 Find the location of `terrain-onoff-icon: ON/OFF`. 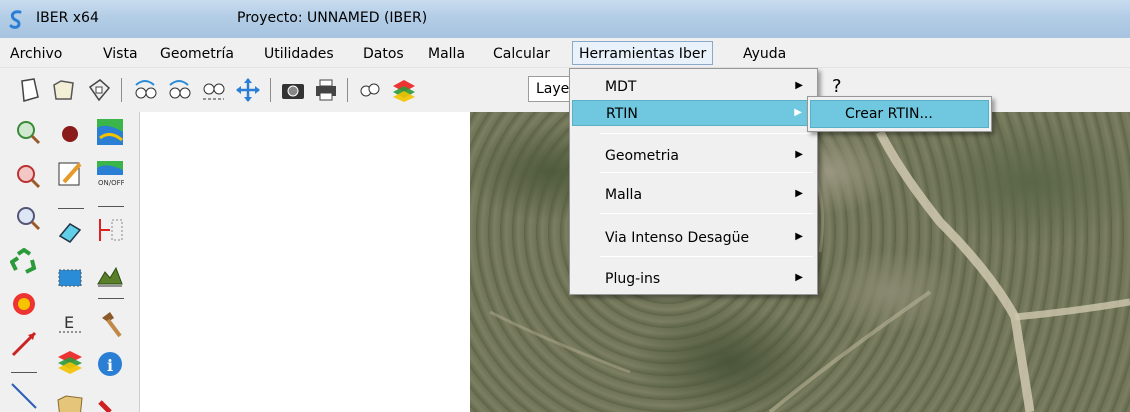

terrain-onoff-icon: ON/OFF is located at coordinates (110, 174).